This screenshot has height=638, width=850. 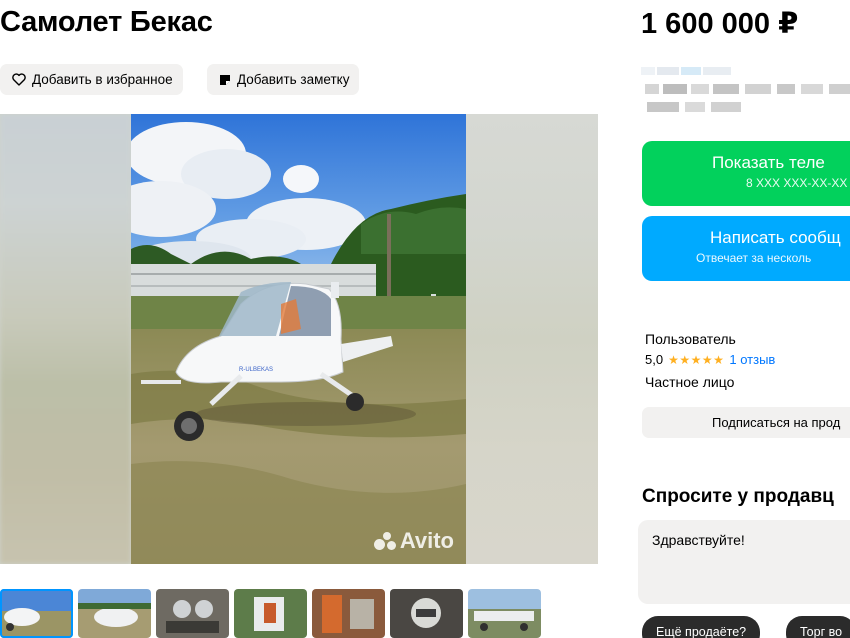 I want to click on add-to-favorites-button: Добавить в избранное, so click(x=91, y=79).